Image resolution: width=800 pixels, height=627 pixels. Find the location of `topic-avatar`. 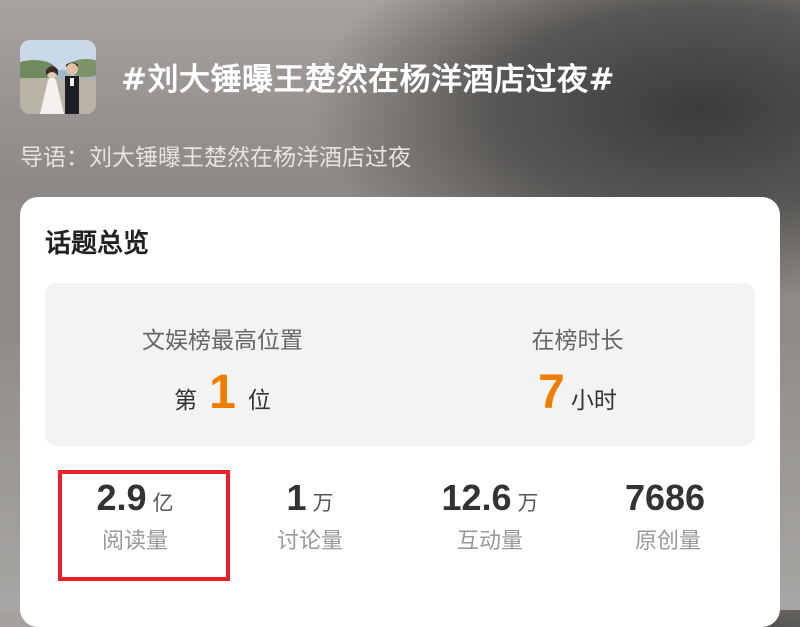

topic-avatar is located at coordinates (58, 77).